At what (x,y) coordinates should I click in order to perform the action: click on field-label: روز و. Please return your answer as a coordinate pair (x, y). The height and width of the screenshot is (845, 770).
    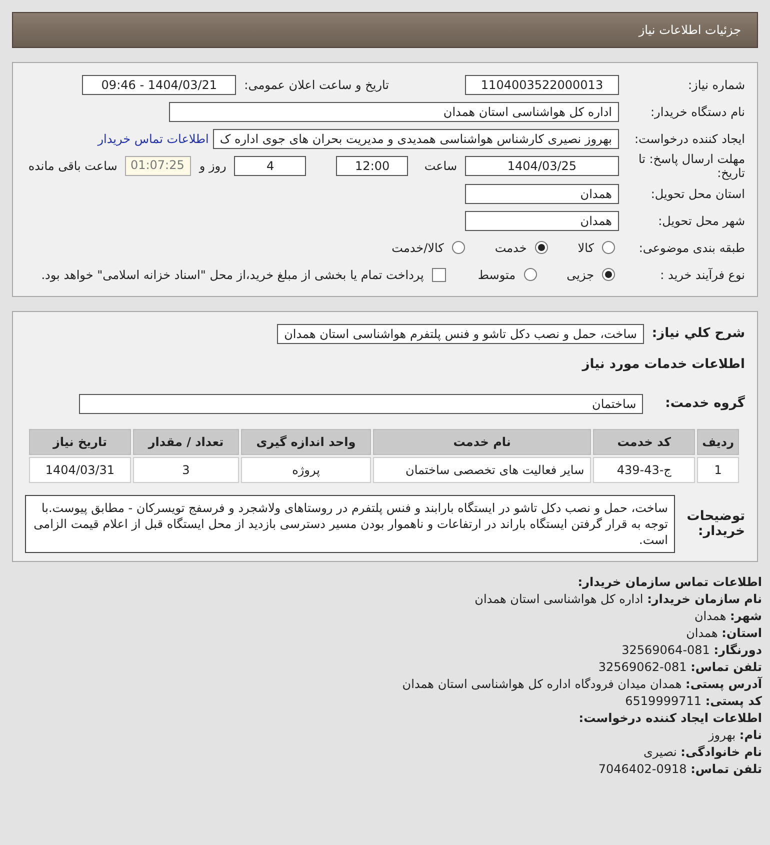
    Looking at the image, I should click on (212, 166).